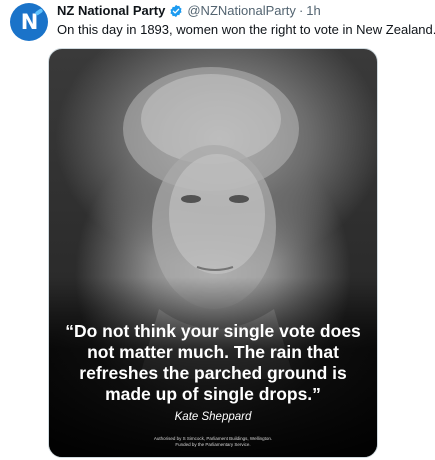 The width and height of the screenshot is (435, 460). What do you see at coordinates (241, 10) in the screenshot?
I see `author-handle: @NZNationalParty` at bounding box center [241, 10].